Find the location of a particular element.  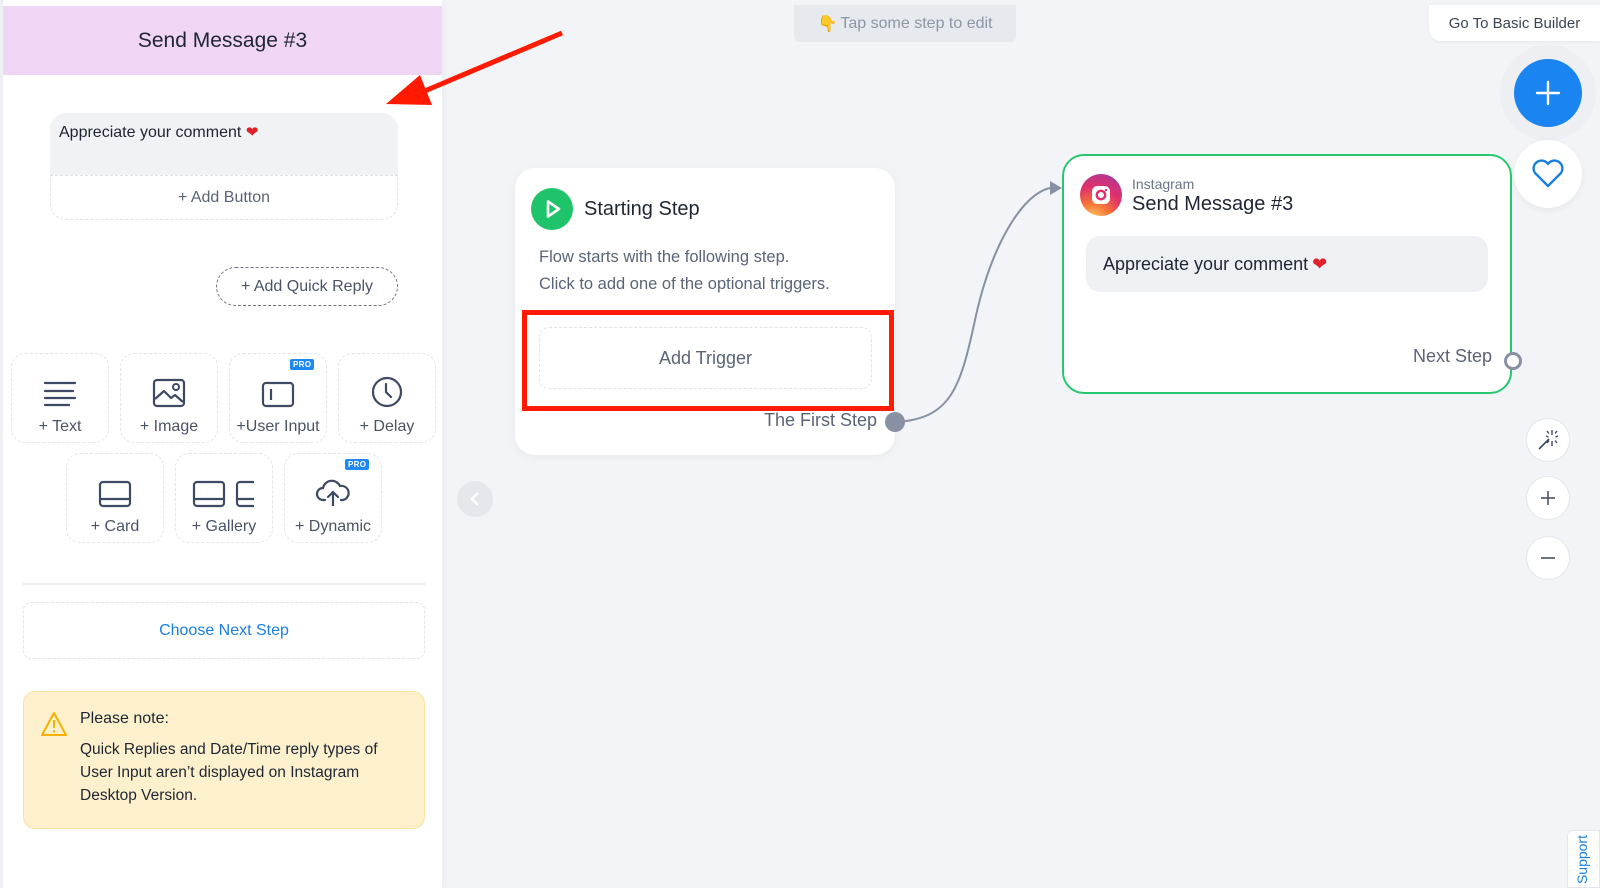

send-message-title: Send Message #3 is located at coordinates (1213, 204).